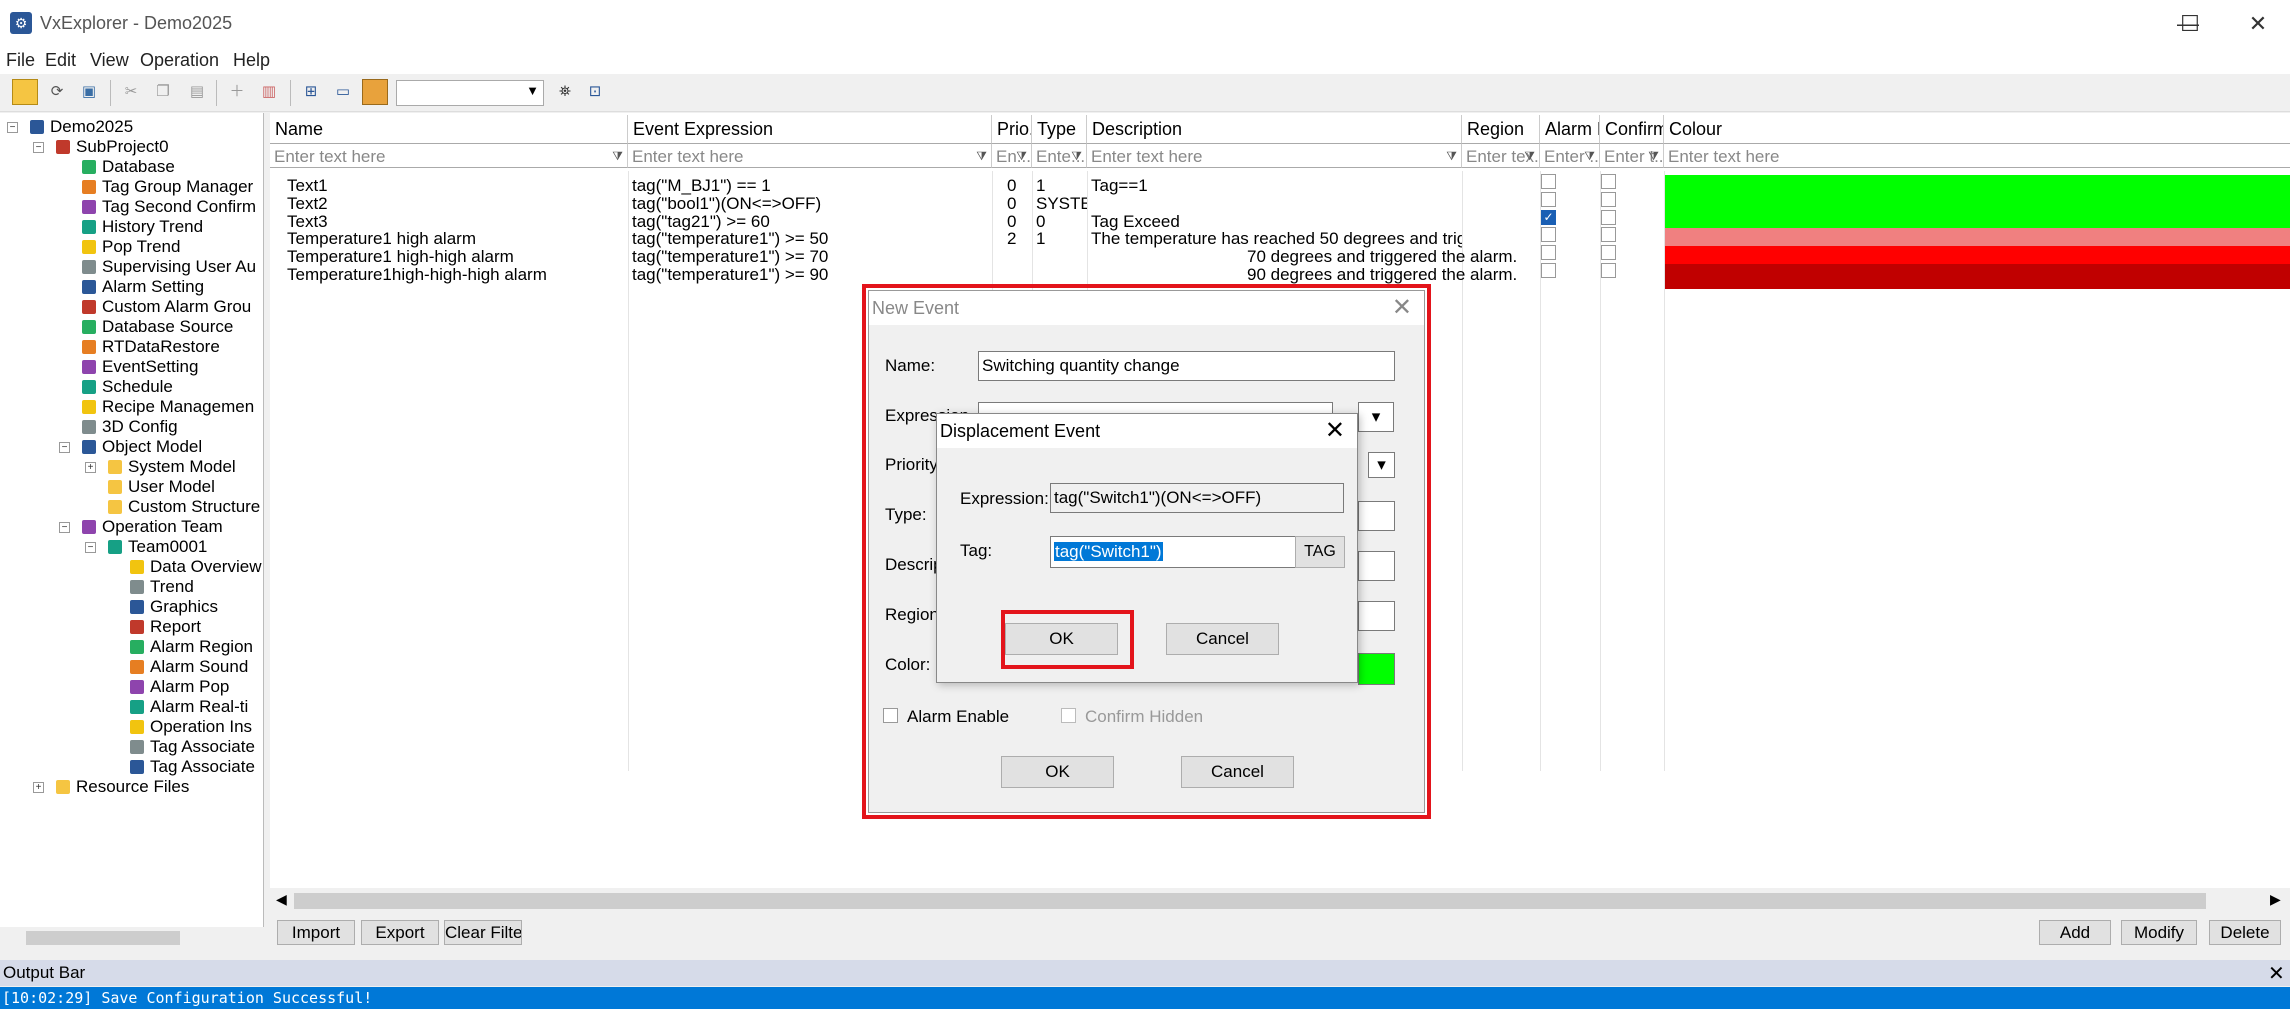 This screenshot has width=2290, height=1009. I want to click on tree-item: Recipe Managemen, so click(168, 407).